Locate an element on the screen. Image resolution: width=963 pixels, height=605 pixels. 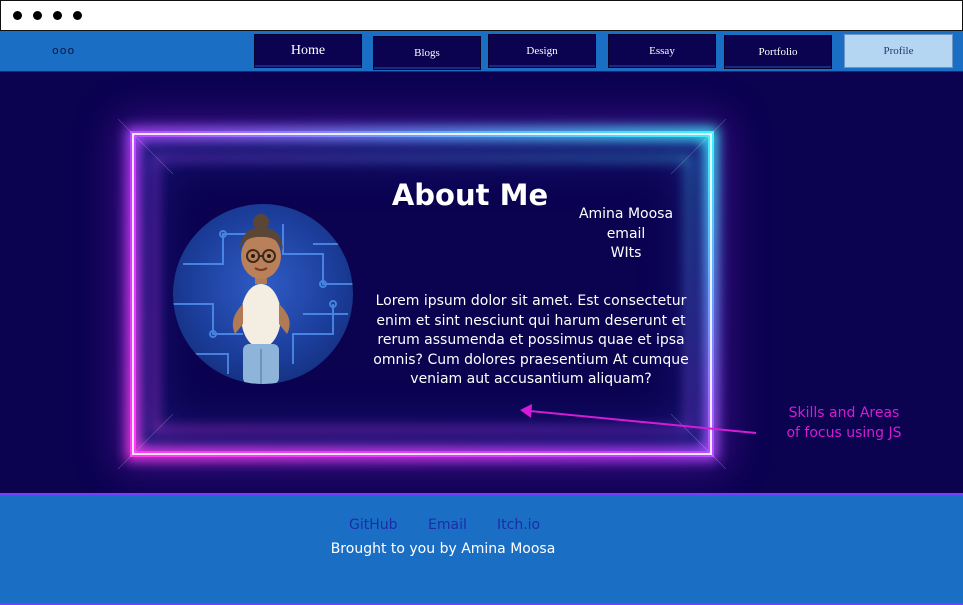
footer-link-itch: Itch.io is located at coordinates (518, 525).